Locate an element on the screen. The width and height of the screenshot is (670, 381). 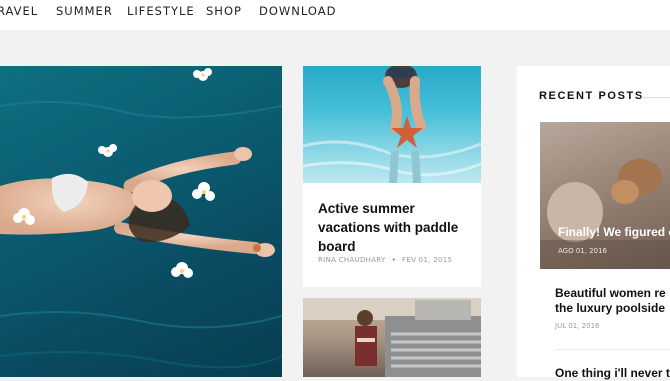
post-date: FEV 01, 2015 is located at coordinates (427, 260).